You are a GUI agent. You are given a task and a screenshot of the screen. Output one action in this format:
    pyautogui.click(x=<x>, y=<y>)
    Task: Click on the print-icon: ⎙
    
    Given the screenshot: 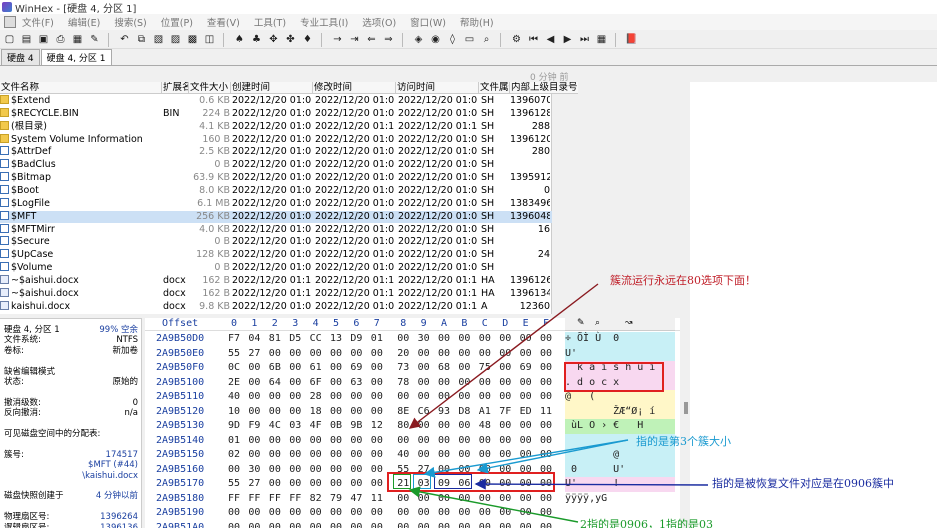 What is the action you would take?
    pyautogui.click(x=60, y=40)
    